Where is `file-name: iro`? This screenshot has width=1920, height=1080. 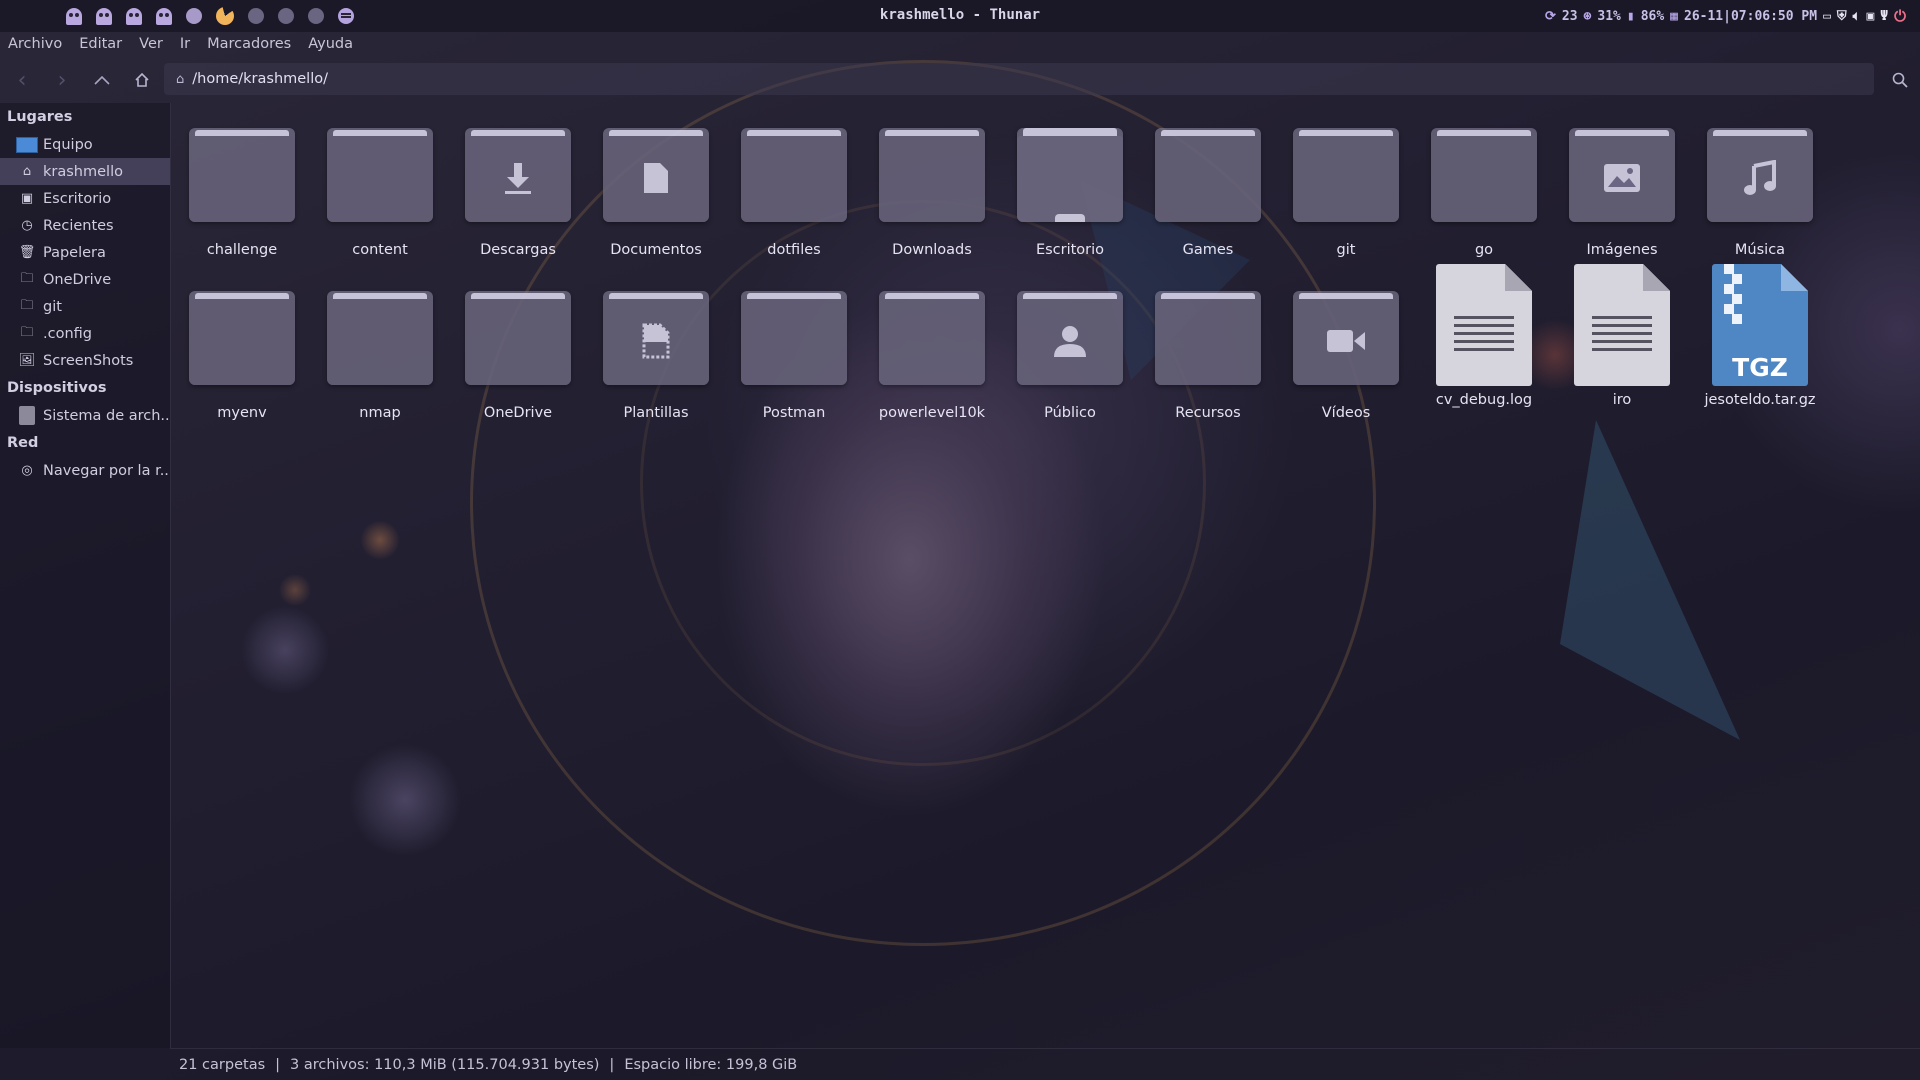
file-name: iro is located at coordinates (1622, 400).